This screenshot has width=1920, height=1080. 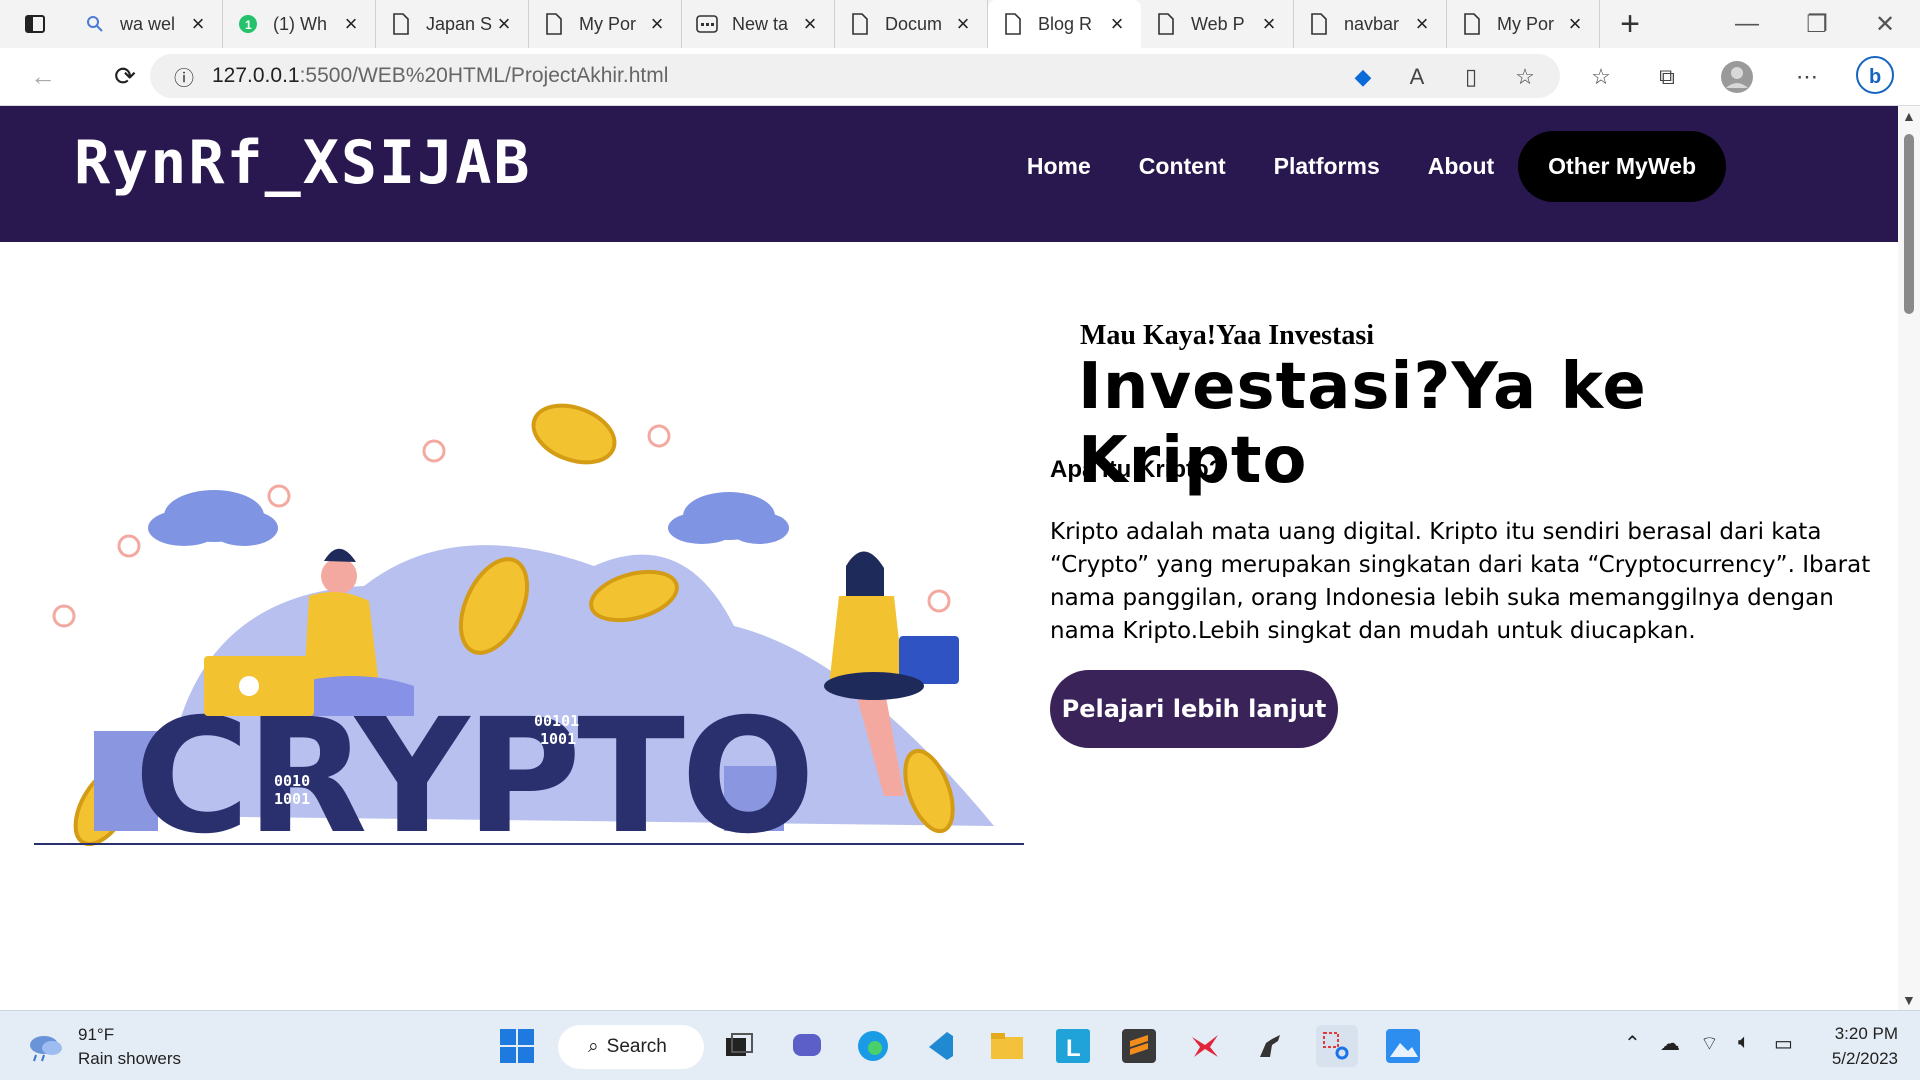 I want to click on svg-text: 00101, so click(x=556, y=721).